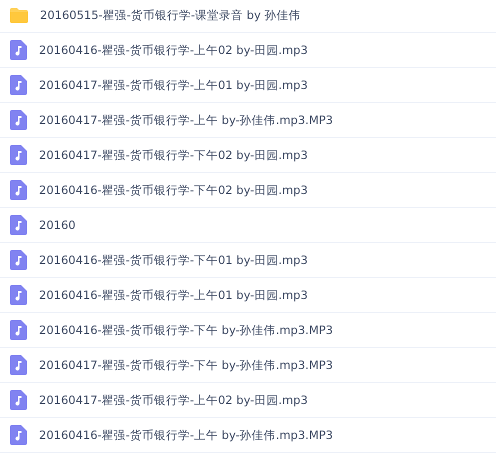  I want to click on file-name: 20160417-瞿强-货币银行学-下午 by-孙佳伟.mp3.MP3, so click(186, 365).